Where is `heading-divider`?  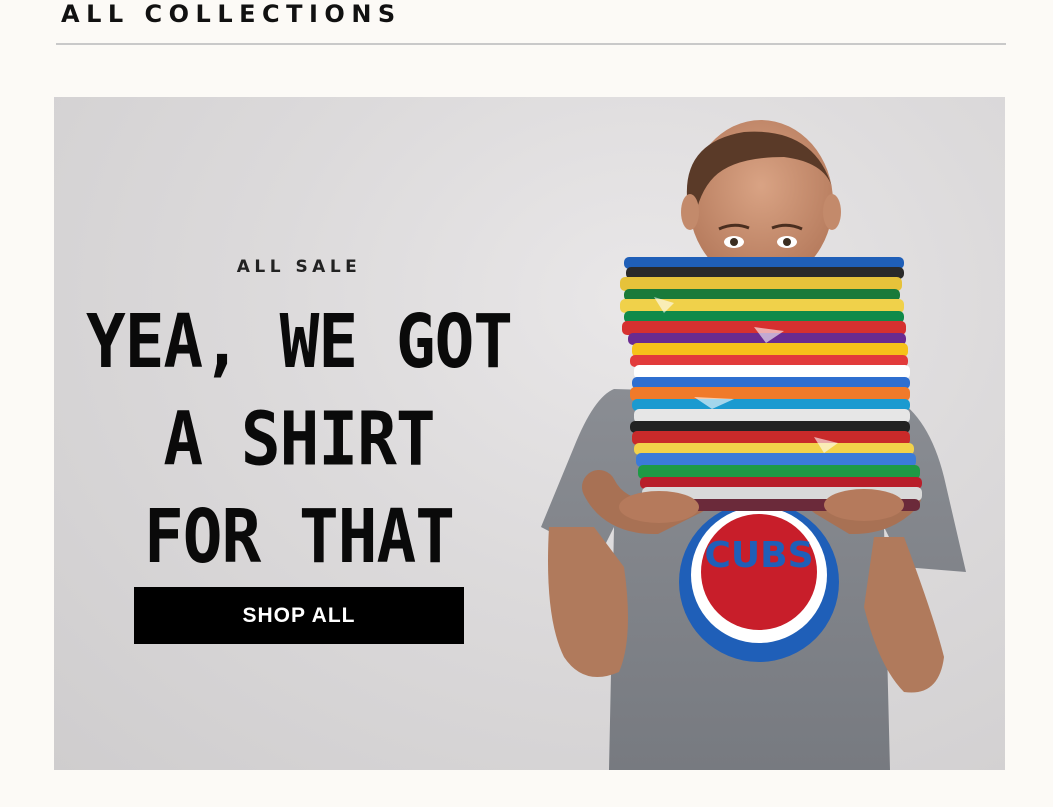
heading-divider is located at coordinates (531, 44).